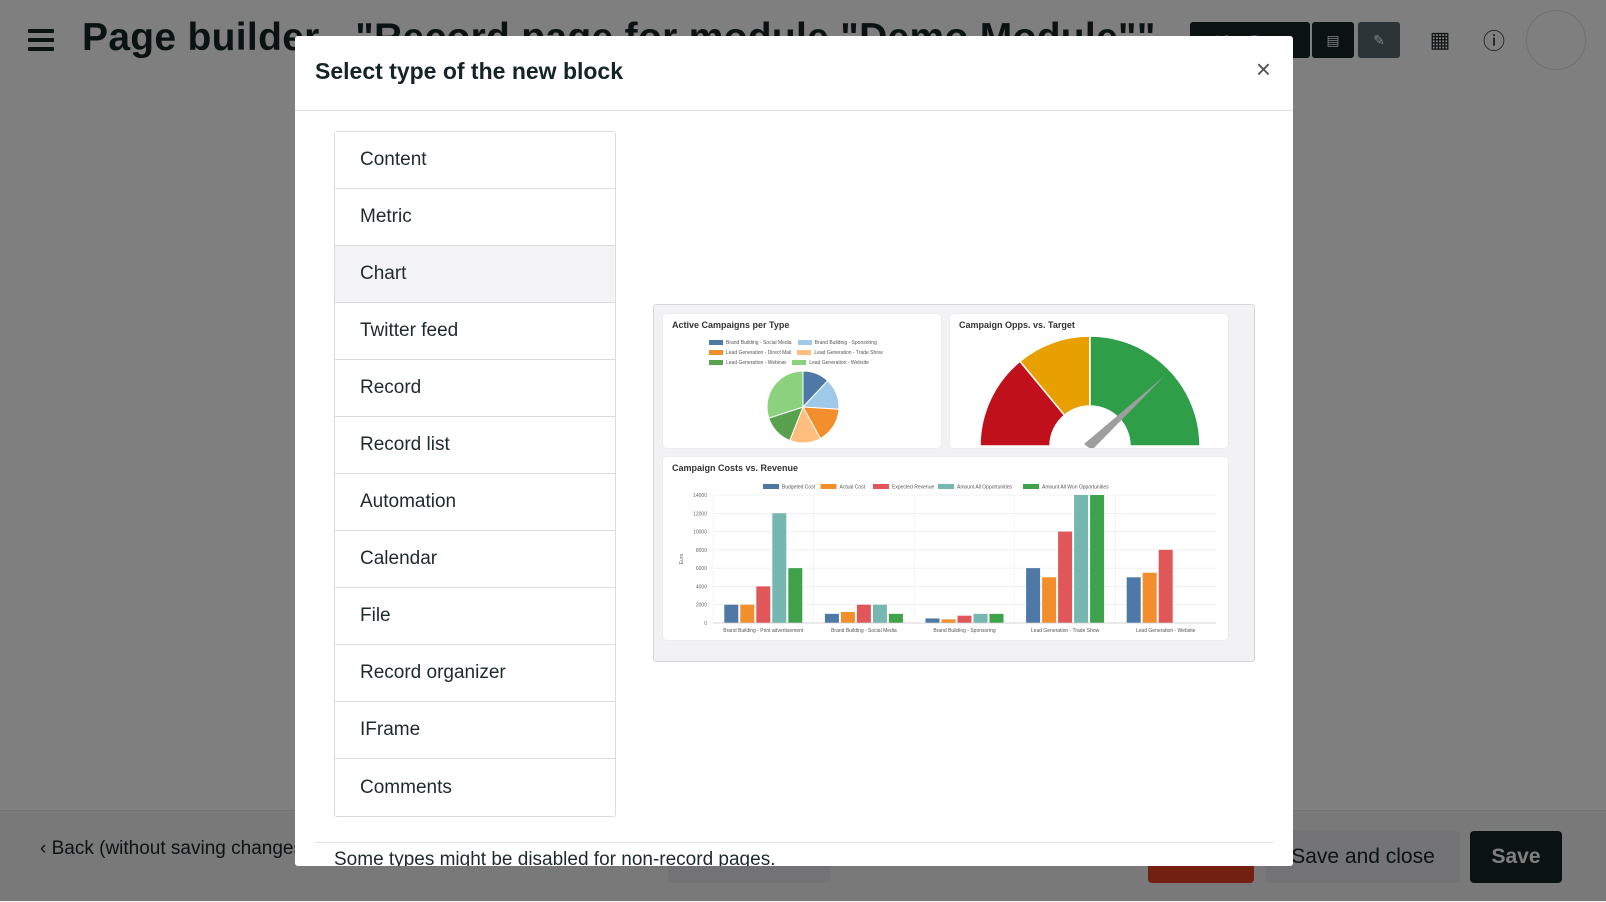 The height and width of the screenshot is (902, 1606). Describe the element at coordinates (701, 551) in the screenshot. I see `y-tick-label: 8000` at that location.